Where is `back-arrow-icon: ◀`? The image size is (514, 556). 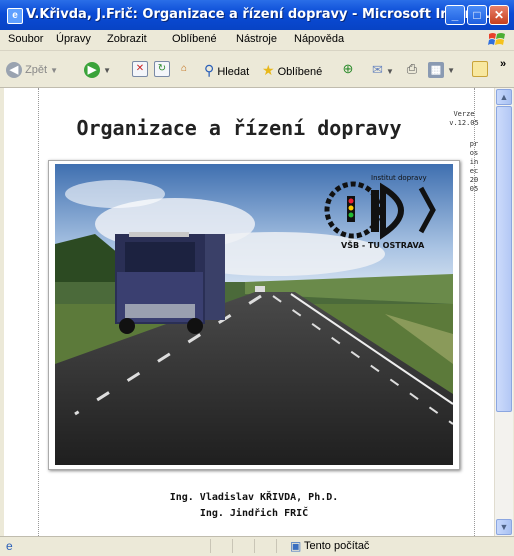
back-arrow-icon: ◀ is located at coordinates (14, 70).